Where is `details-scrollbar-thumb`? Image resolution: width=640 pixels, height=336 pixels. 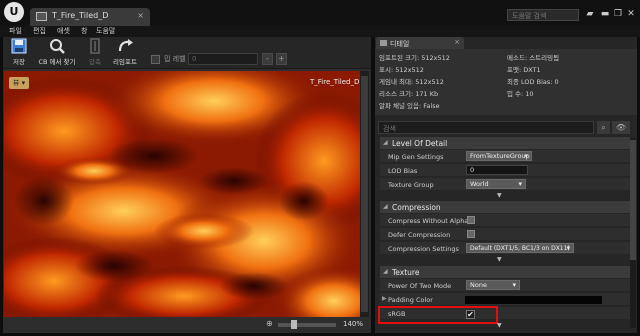 details-scrollbar-thumb is located at coordinates (633, 200).